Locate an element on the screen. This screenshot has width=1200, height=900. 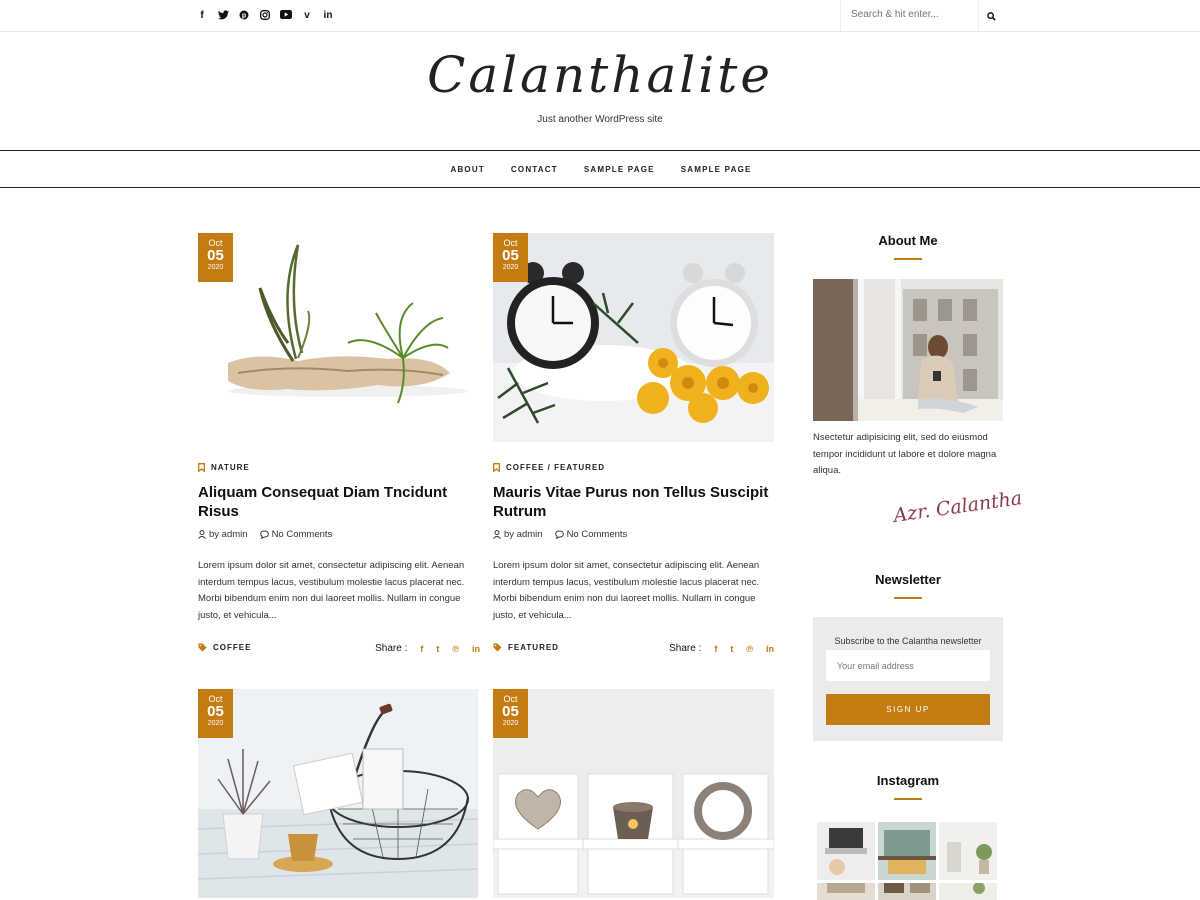
top-bar: f p v in is located at coordinates (600, 16).